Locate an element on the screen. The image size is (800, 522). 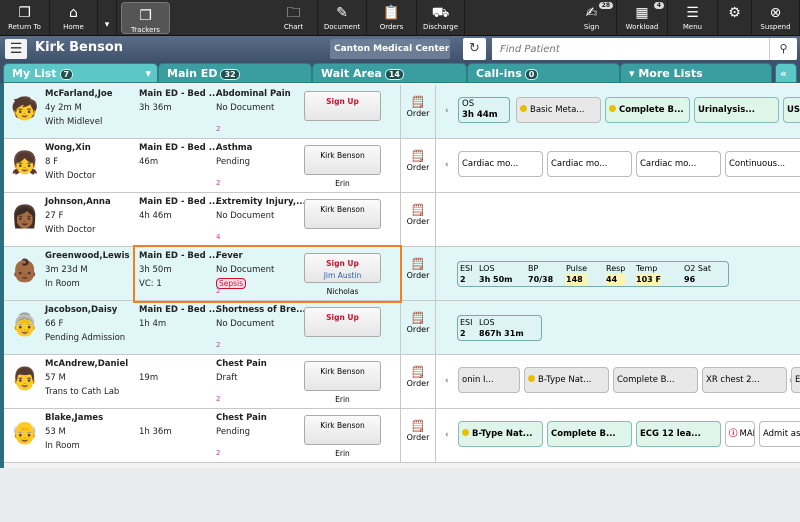
tab-main-ed: Main ED 32 is located at coordinates (235, 73).